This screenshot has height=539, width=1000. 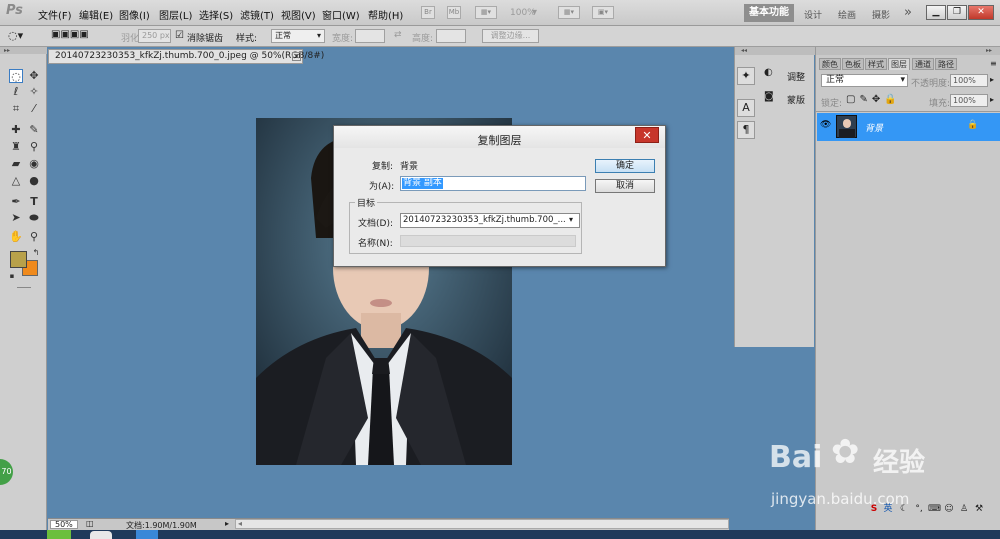 What do you see at coordinates (451, 36) in the screenshot?
I see `height-input` at bounding box center [451, 36].